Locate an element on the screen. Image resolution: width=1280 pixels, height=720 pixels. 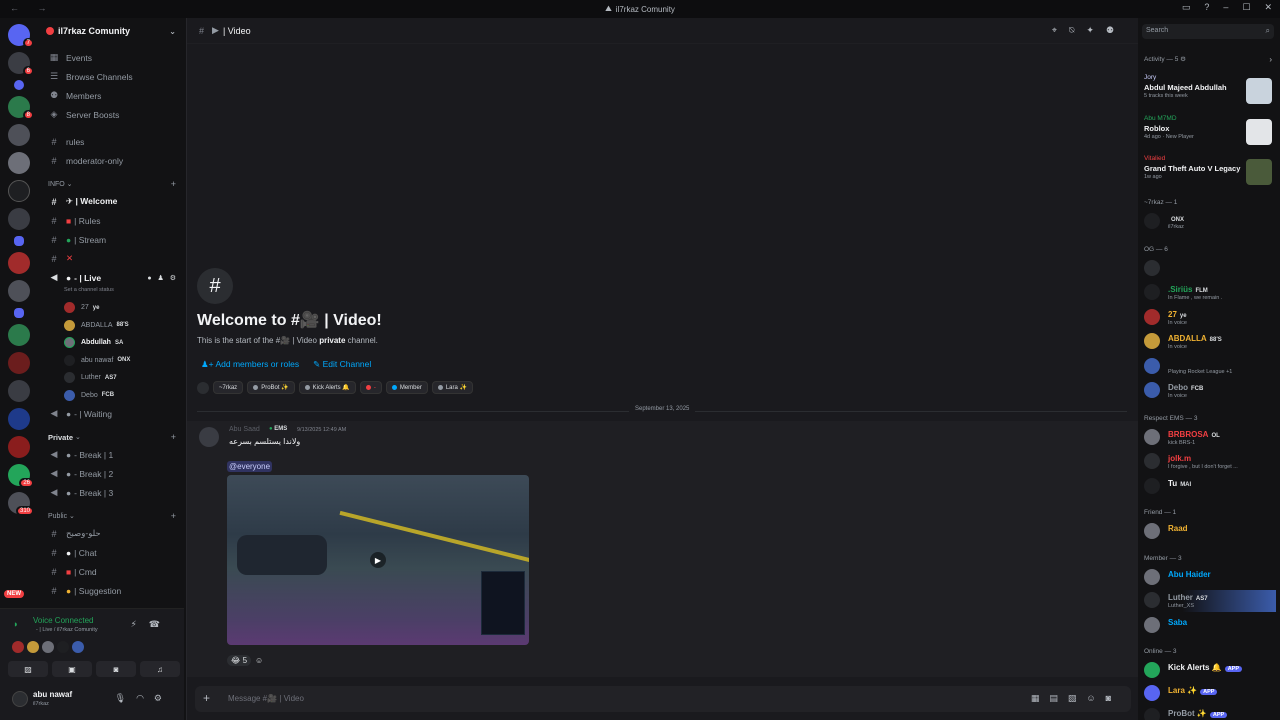
member-item: Kick Alerts 🔔 APP is located at coordinates (1209, 671).